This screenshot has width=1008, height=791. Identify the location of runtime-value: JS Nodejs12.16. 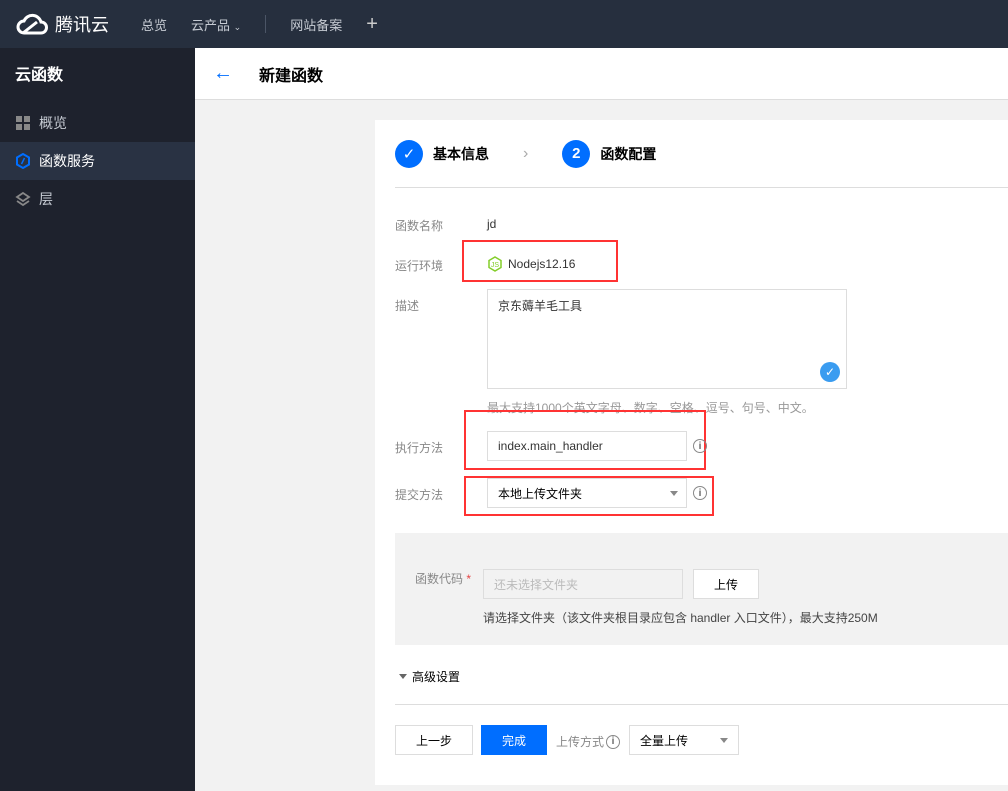
(531, 264).